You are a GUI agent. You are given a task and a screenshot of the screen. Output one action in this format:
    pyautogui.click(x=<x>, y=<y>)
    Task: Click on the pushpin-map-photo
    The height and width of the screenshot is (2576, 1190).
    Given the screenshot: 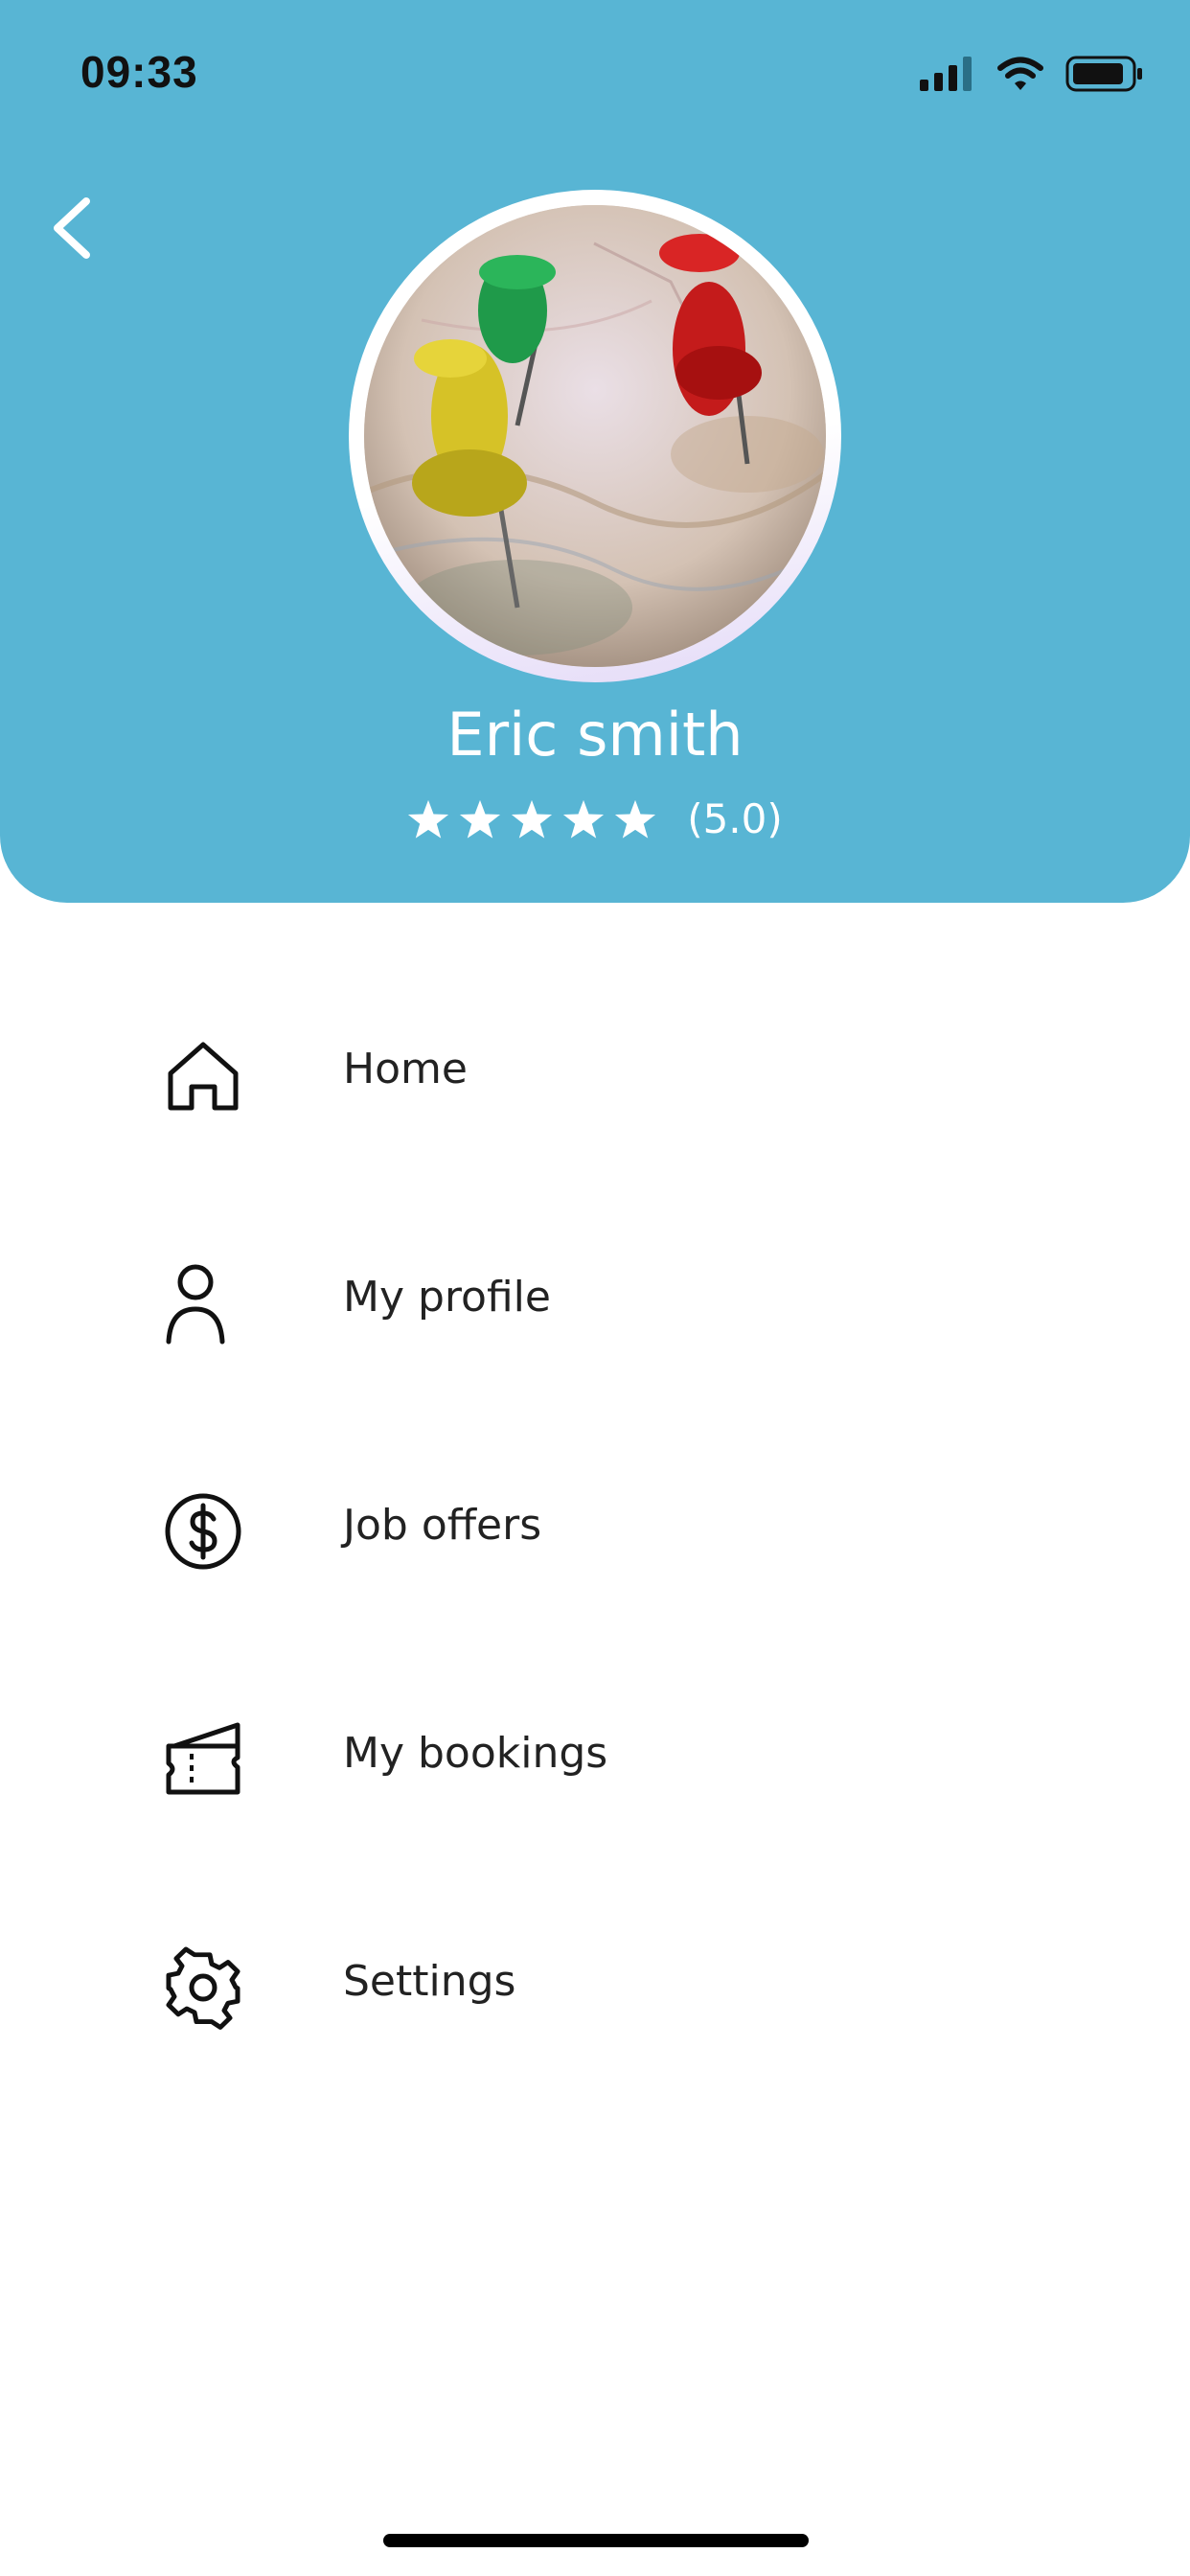 What is the action you would take?
    pyautogui.click(x=595, y=436)
    